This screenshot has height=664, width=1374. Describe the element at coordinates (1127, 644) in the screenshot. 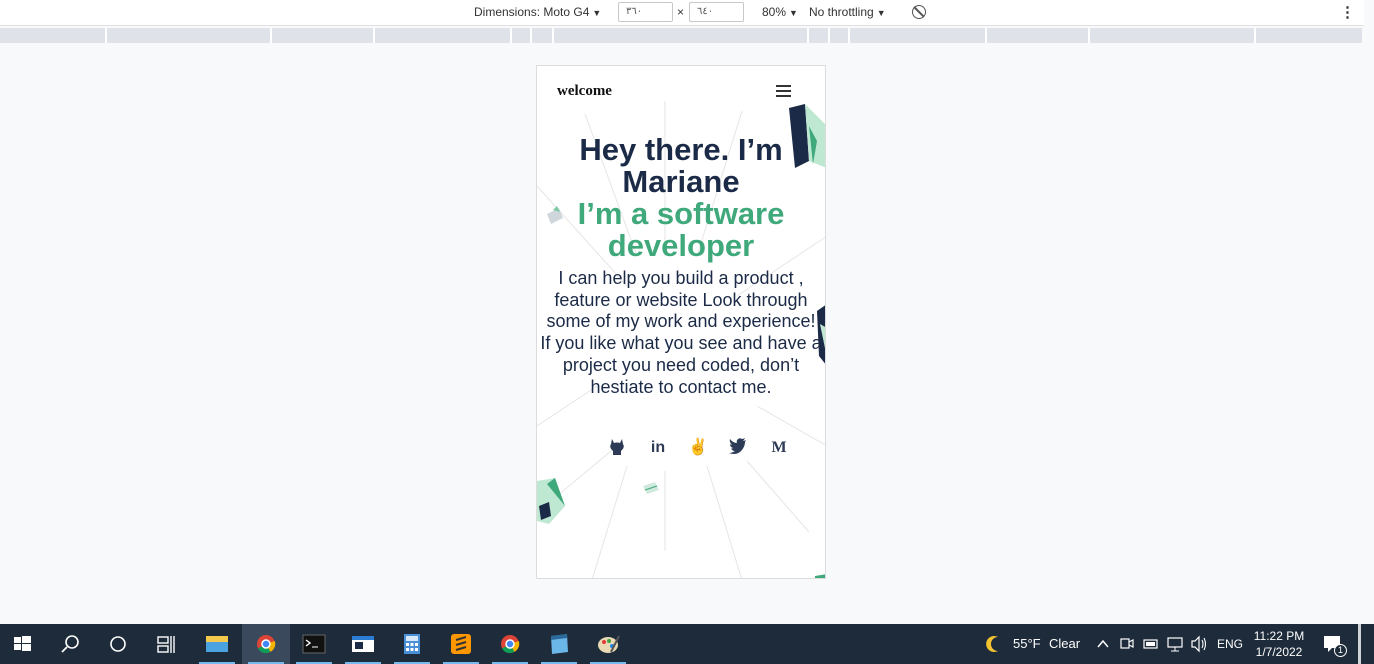

I see `meet-now-icon` at that location.